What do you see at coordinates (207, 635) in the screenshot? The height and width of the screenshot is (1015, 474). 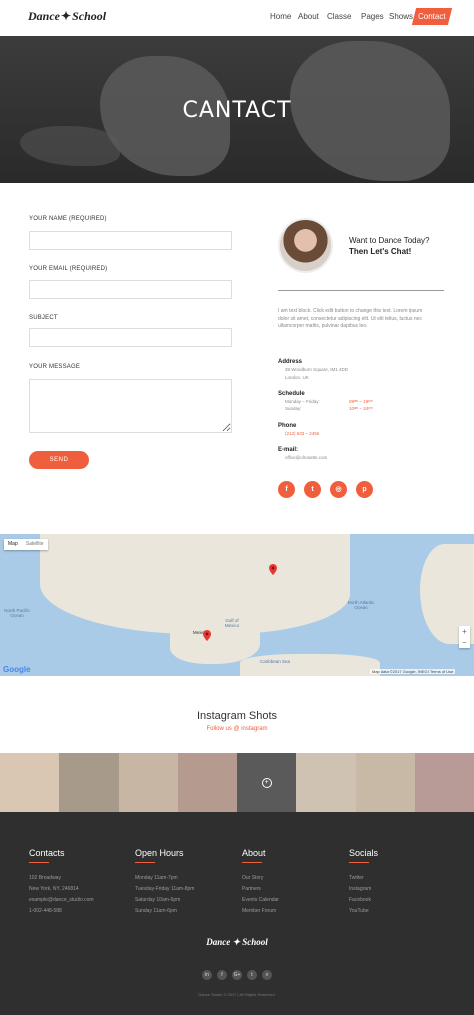 I see `map-pin-mexico-icon` at bounding box center [207, 635].